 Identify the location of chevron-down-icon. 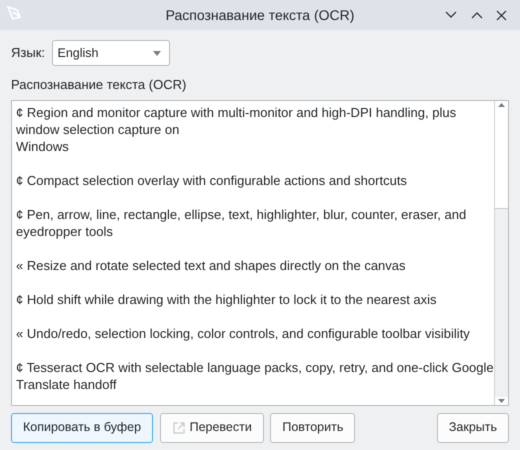
(451, 15).